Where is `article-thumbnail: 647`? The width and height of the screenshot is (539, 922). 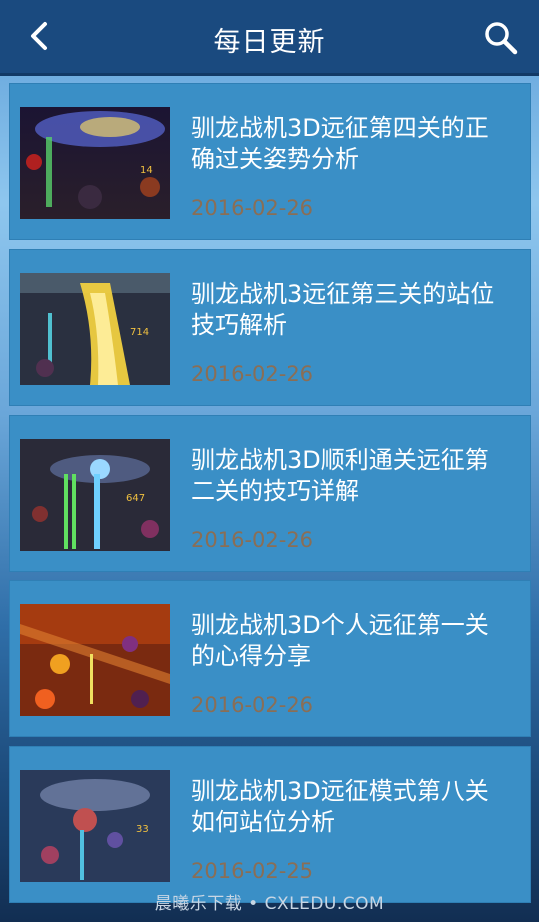 article-thumbnail: 647 is located at coordinates (95, 495).